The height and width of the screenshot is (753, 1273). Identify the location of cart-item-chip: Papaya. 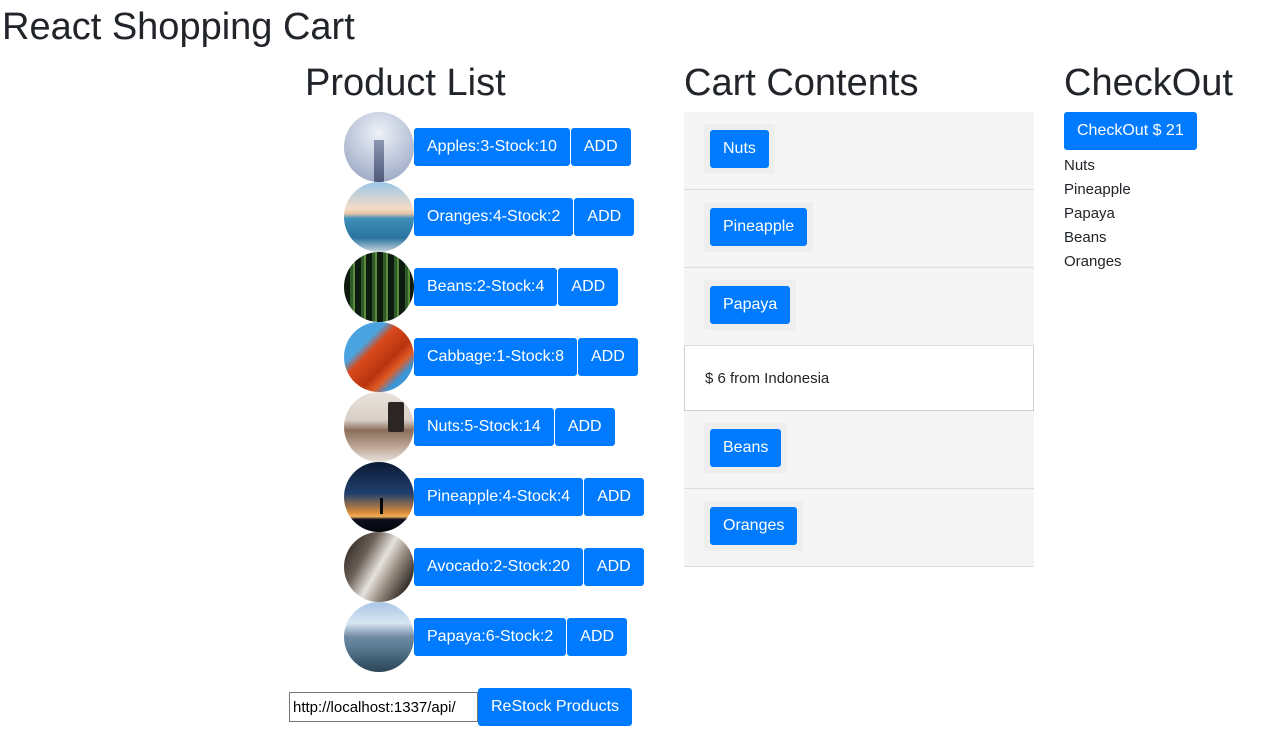
(750, 305).